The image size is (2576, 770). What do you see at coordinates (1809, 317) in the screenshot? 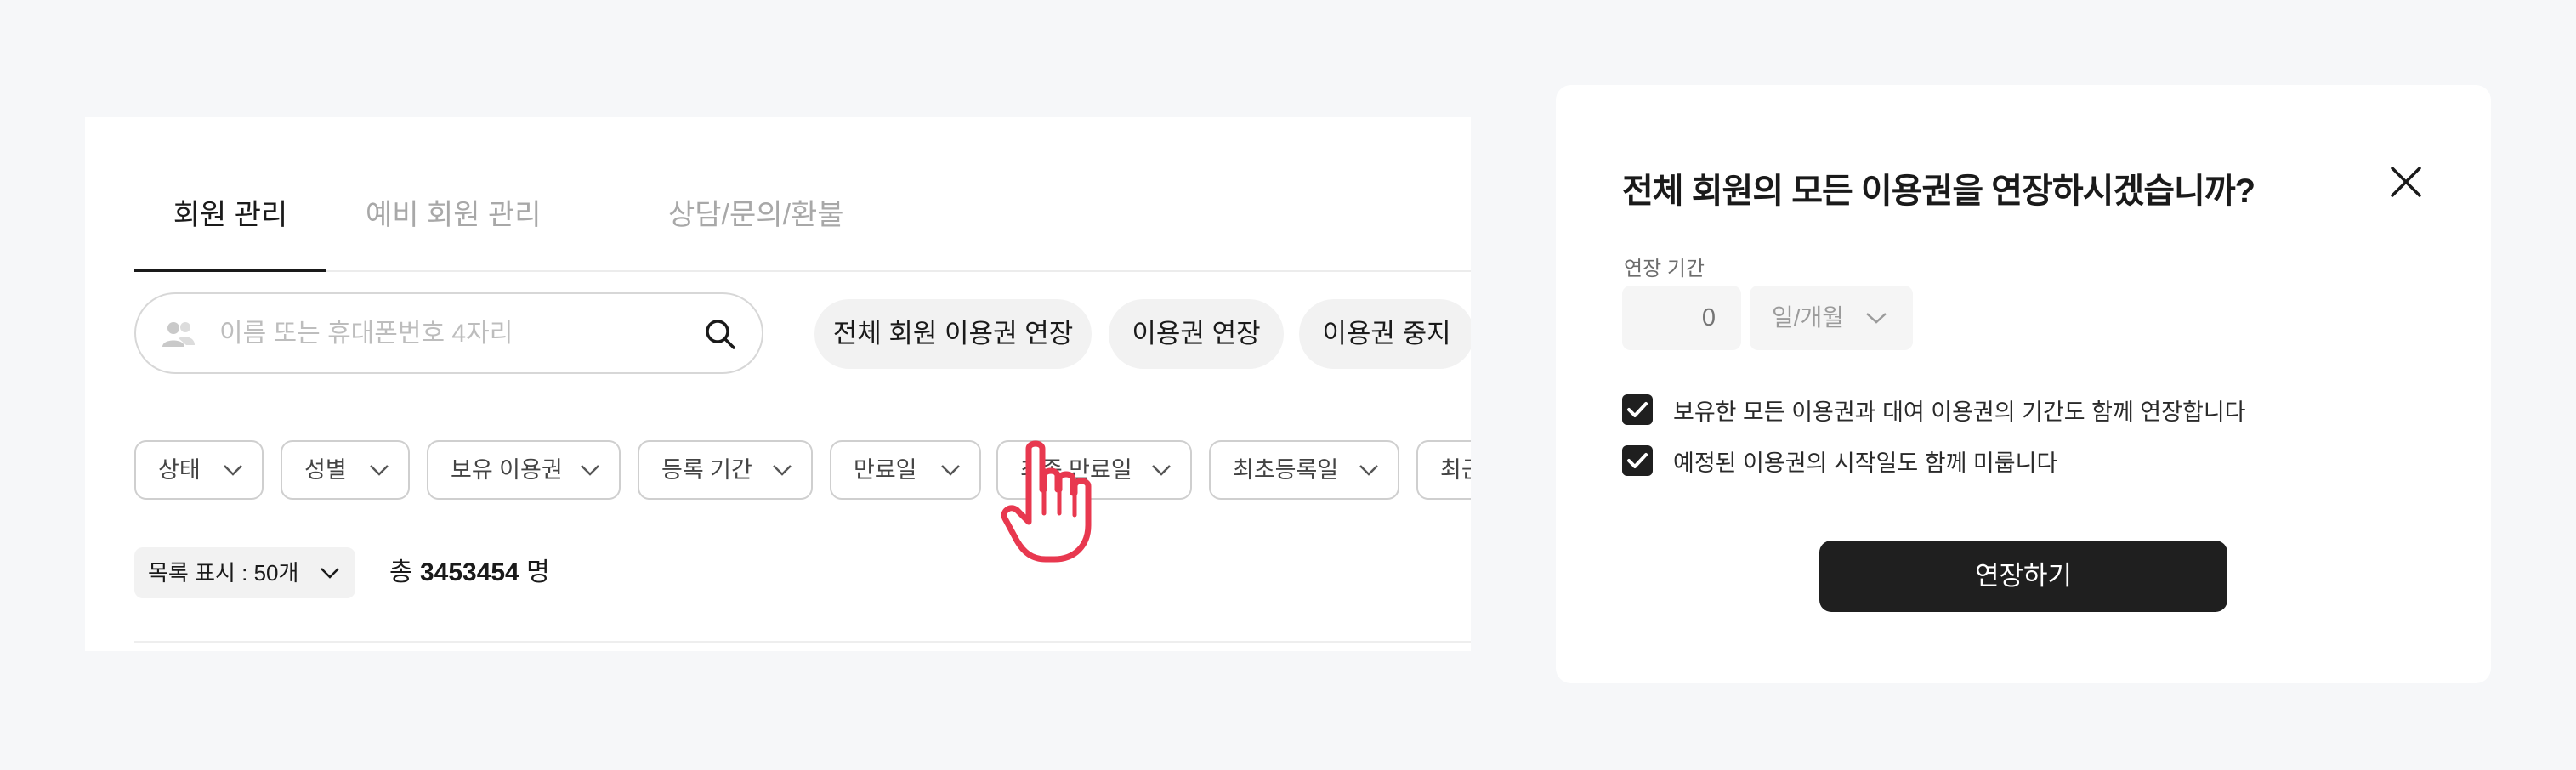
I see `unit-label: 일/개월` at bounding box center [1809, 317].